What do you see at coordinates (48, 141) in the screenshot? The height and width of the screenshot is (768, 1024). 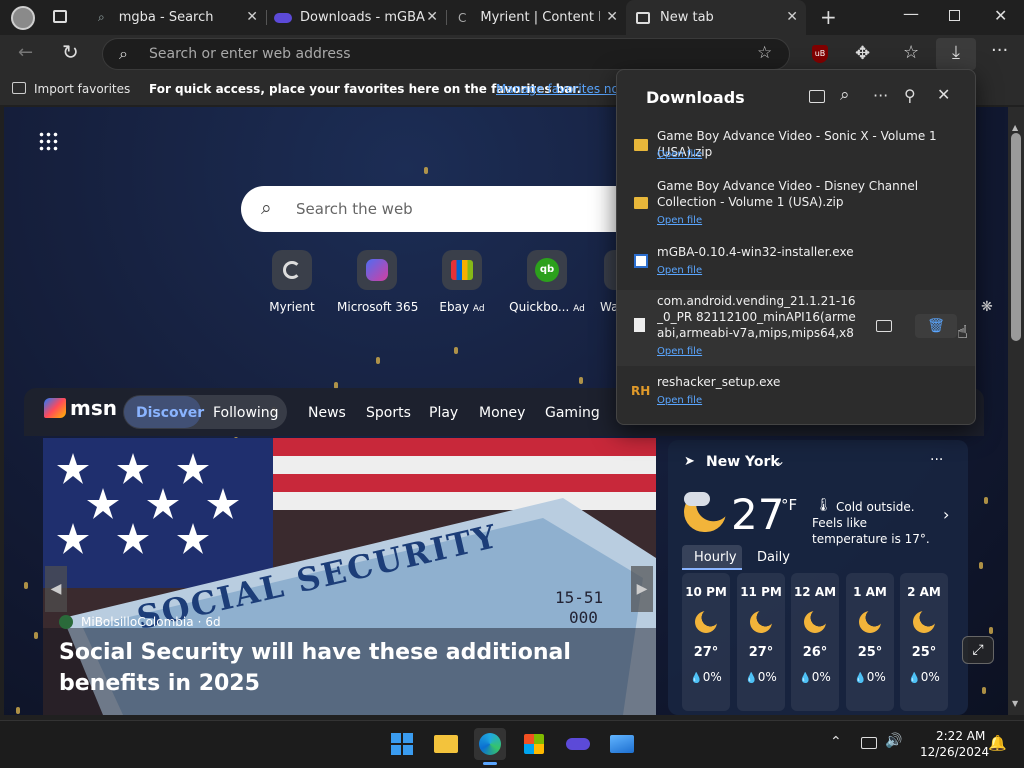 I see `apps-grid-icon` at bounding box center [48, 141].